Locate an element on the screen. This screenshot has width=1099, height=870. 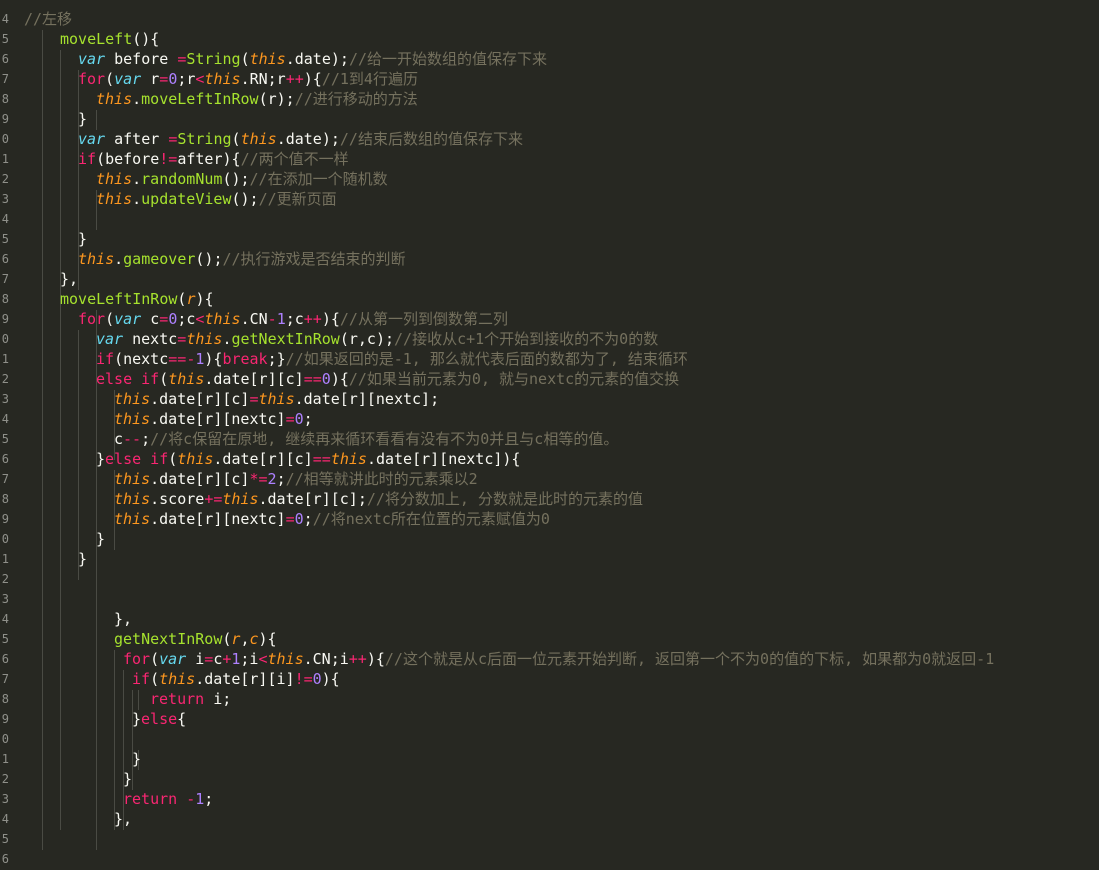
code-line: getNextInRow(r,c){ is located at coordinates (606, 639).